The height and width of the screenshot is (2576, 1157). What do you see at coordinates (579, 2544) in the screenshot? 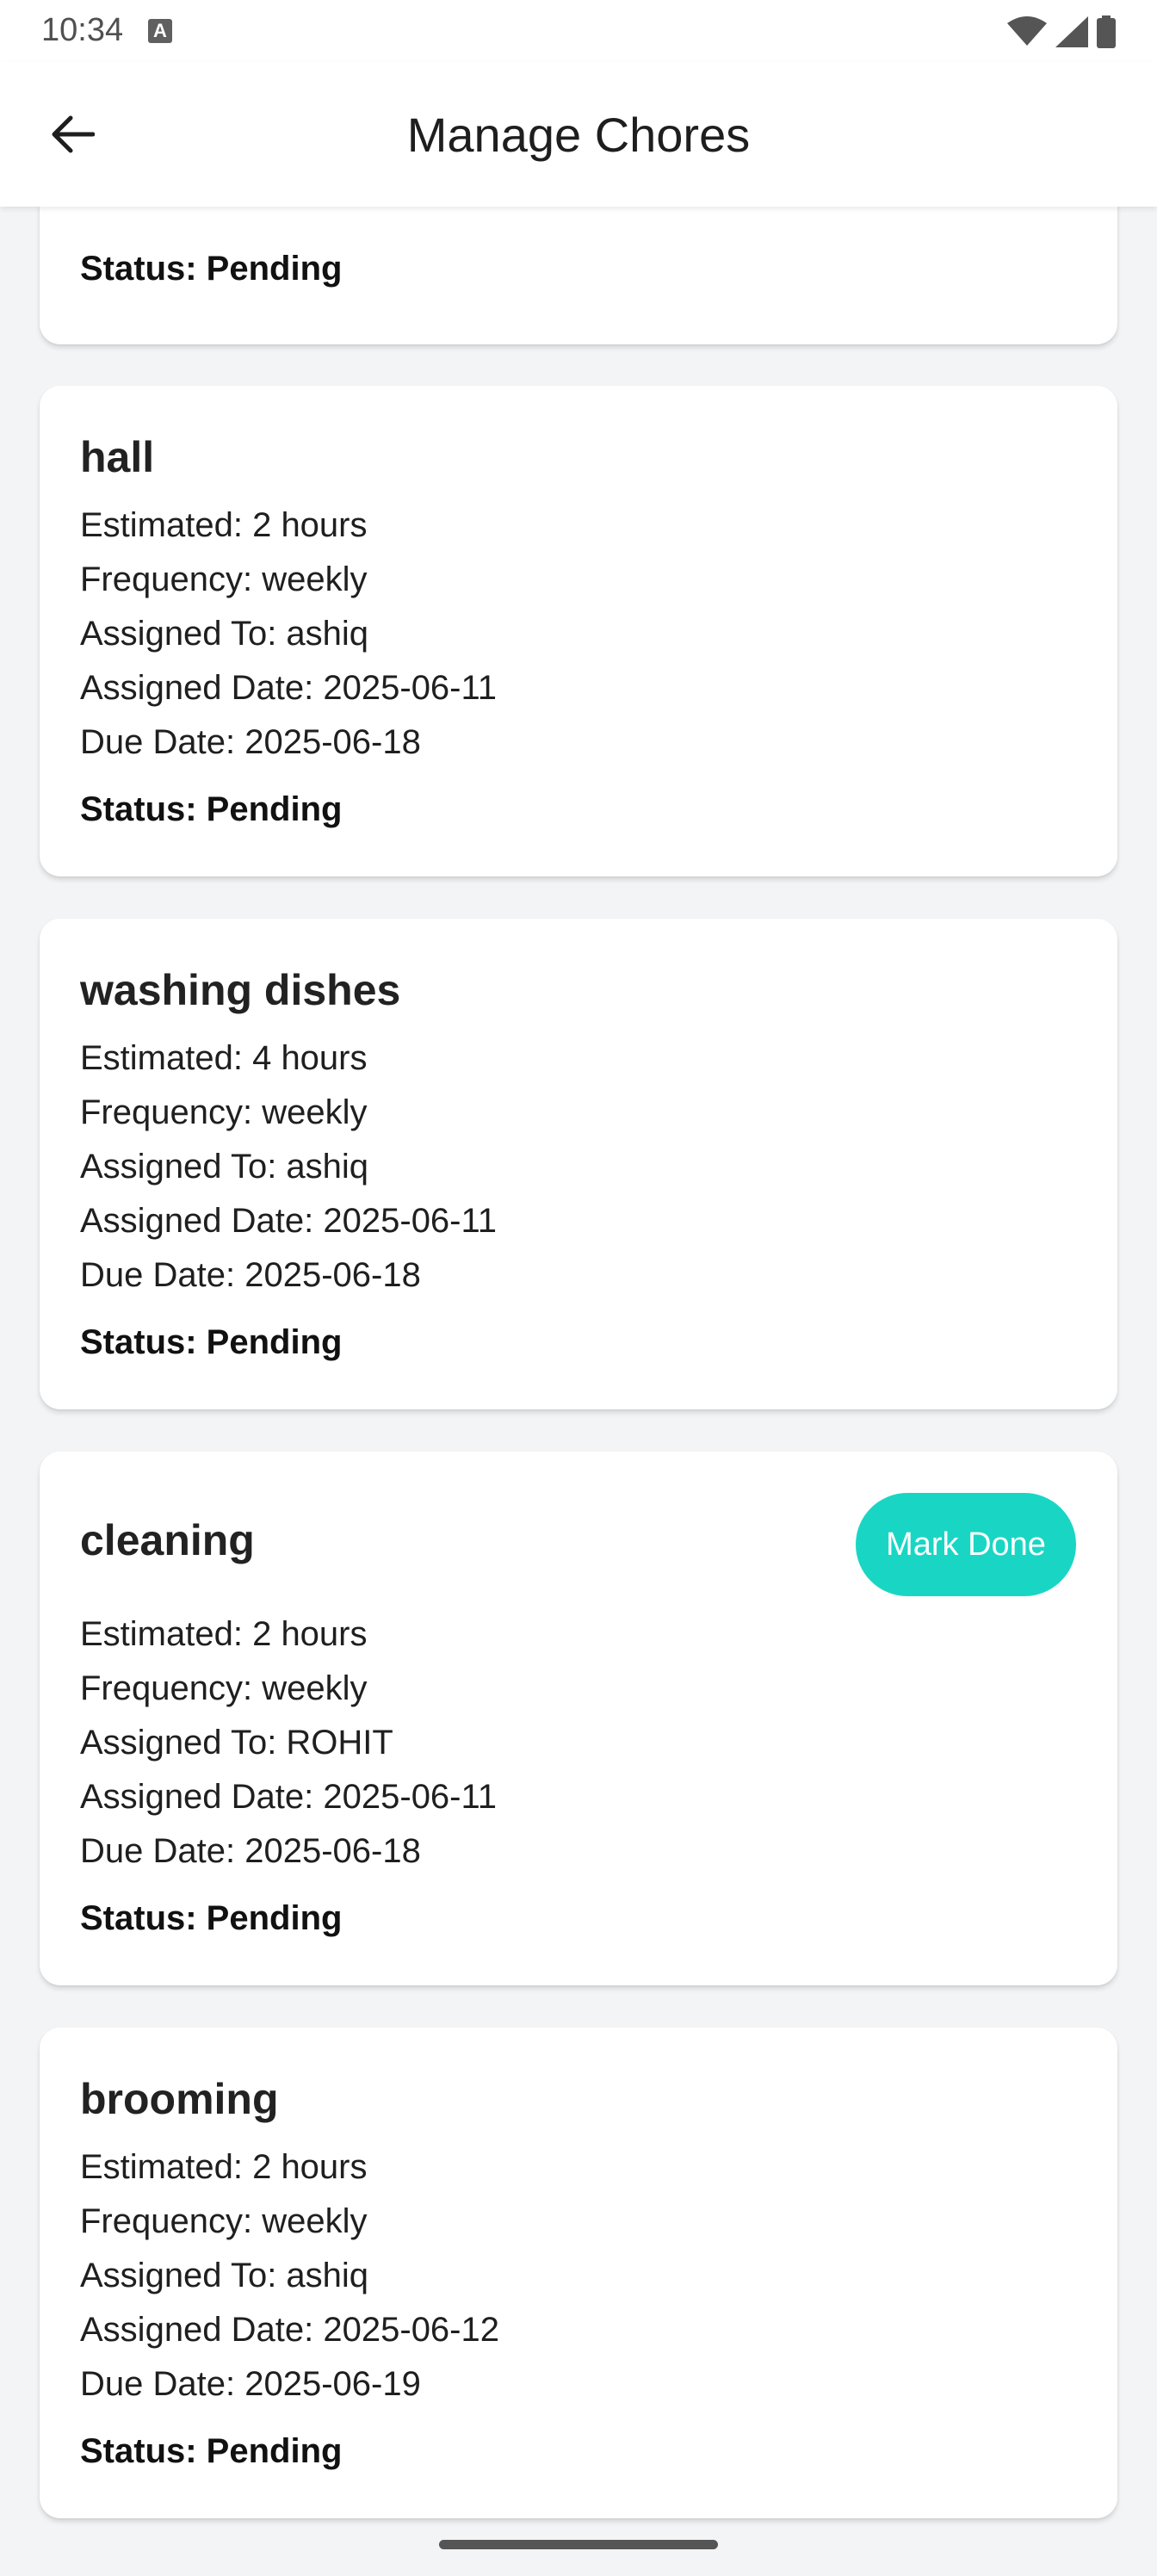
I see `home-indicator` at bounding box center [579, 2544].